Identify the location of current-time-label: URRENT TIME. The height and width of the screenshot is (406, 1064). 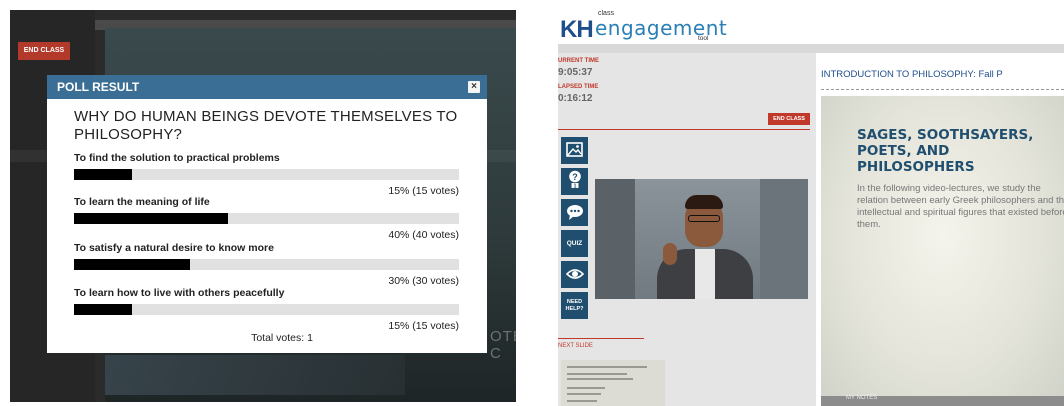
(578, 61).